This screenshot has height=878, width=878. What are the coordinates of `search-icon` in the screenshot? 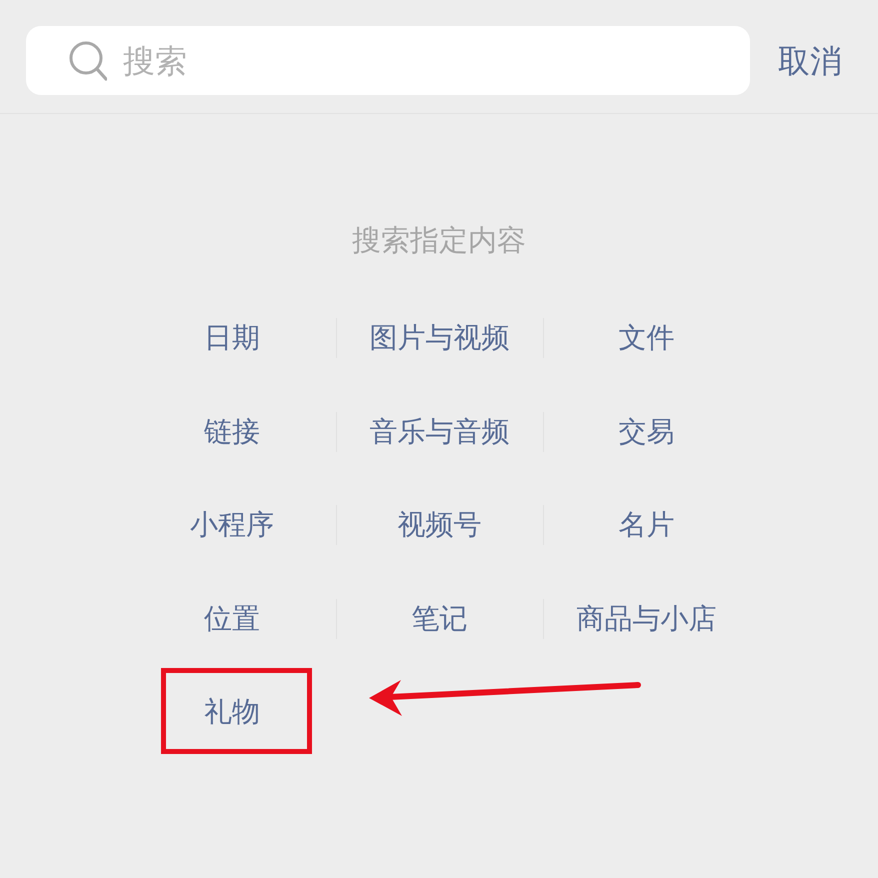 It's located at (88, 61).